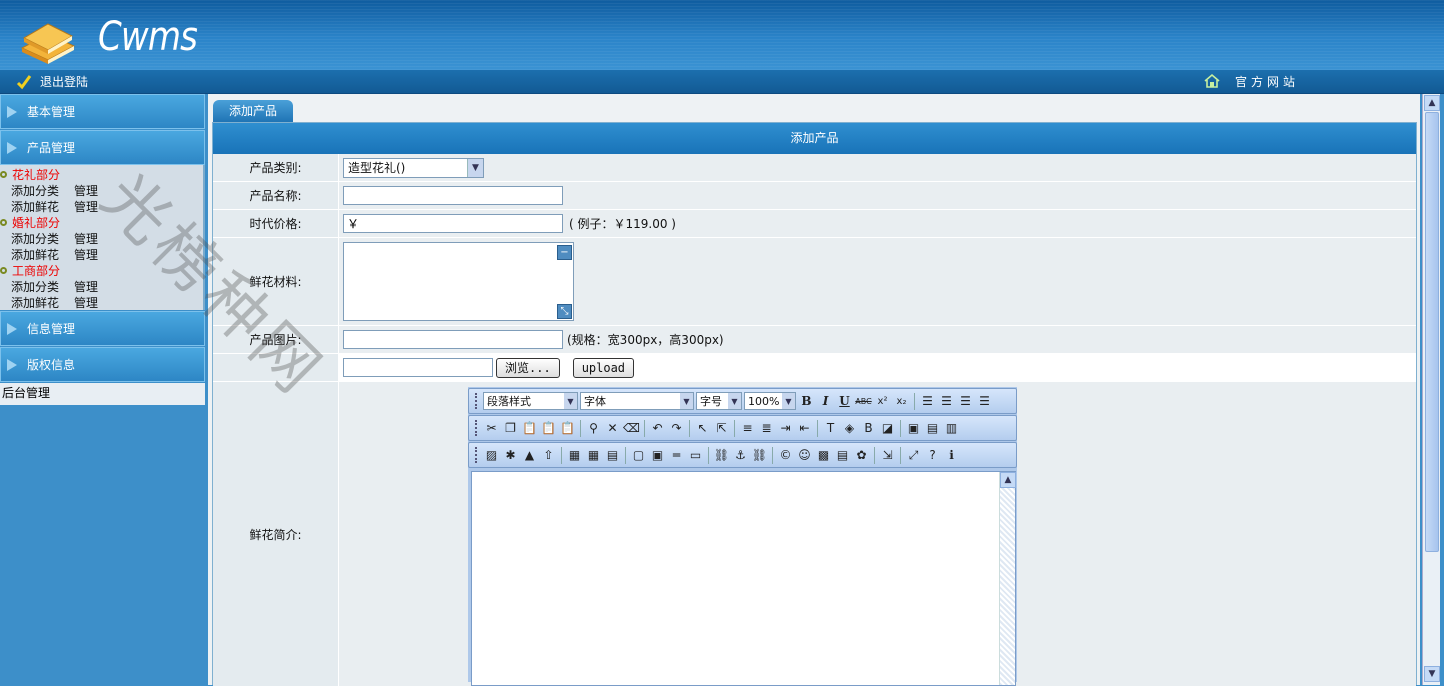 The width and height of the screenshot is (1444, 686). I want to click on scrollbar-thumb, so click(1432, 332).